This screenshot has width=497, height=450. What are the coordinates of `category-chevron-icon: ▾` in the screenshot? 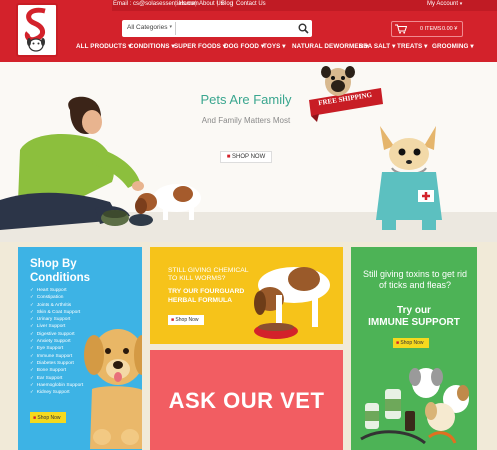 It's located at (170, 27).